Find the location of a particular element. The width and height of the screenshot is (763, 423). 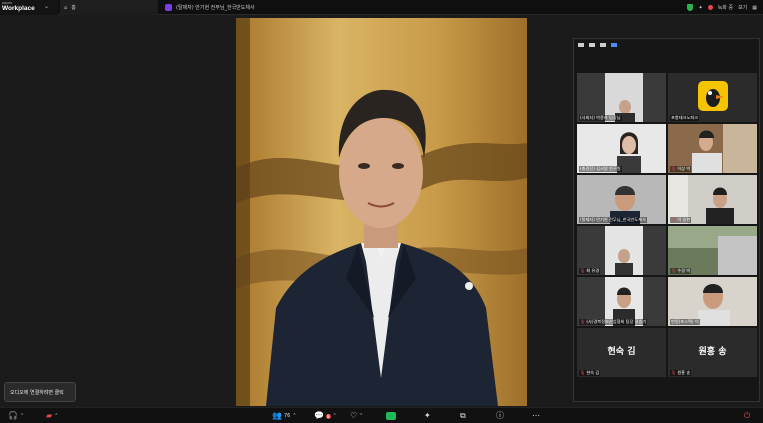

apps-button: ⧉ is located at coordinates (463, 416).